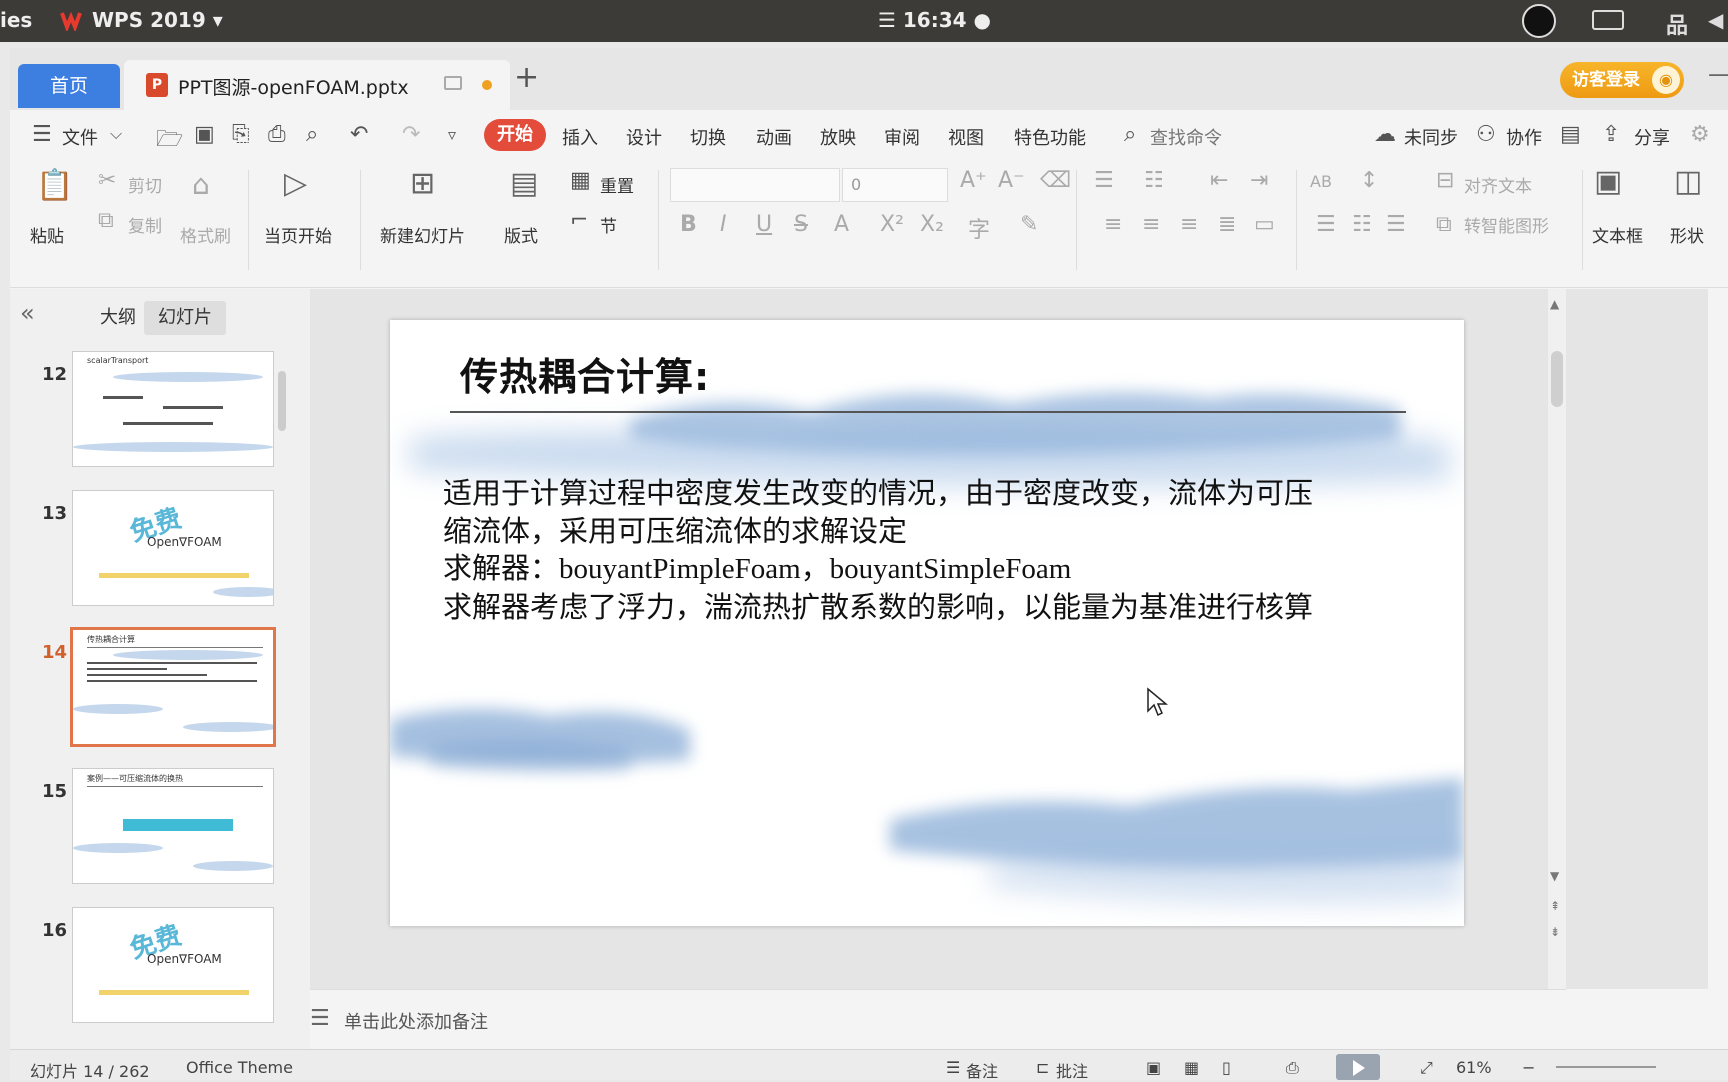 The width and height of the screenshot is (1728, 1082). What do you see at coordinates (1358, 1067) in the screenshot?
I see `play-slideshow-button` at bounding box center [1358, 1067].